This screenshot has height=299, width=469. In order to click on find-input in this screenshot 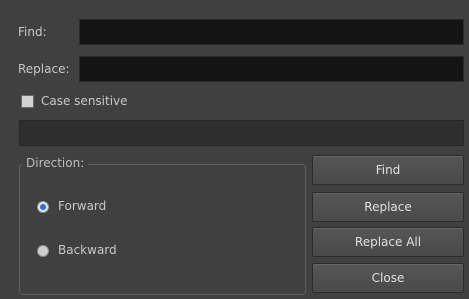, I will do `click(271, 32)`.